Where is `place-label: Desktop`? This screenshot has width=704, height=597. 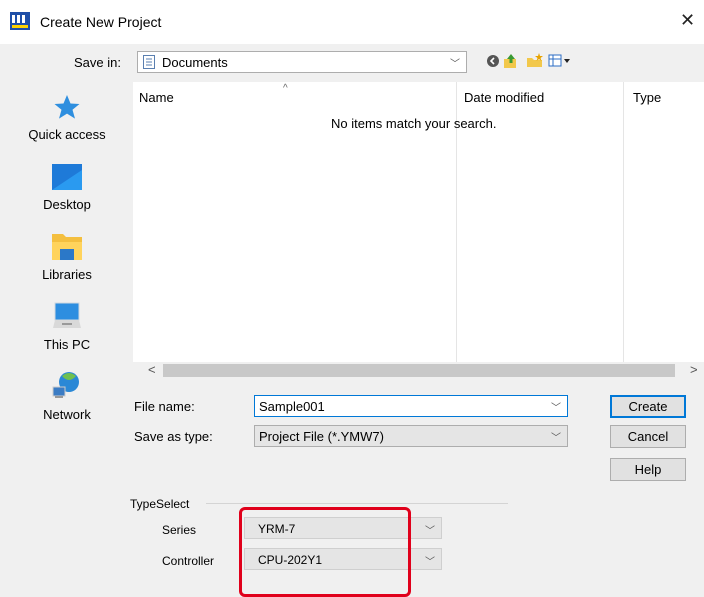
place-label: Desktop is located at coordinates (67, 204).